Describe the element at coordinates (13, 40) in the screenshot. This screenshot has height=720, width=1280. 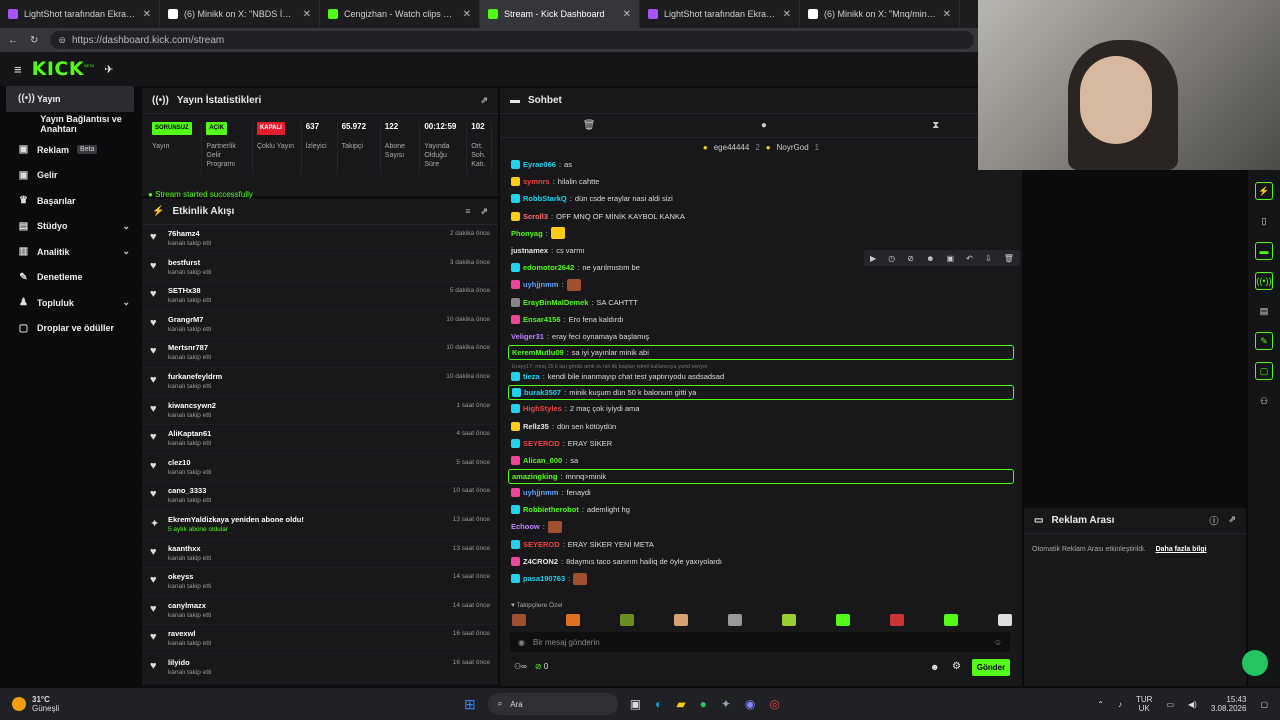
I see `back-icon: ←` at that location.